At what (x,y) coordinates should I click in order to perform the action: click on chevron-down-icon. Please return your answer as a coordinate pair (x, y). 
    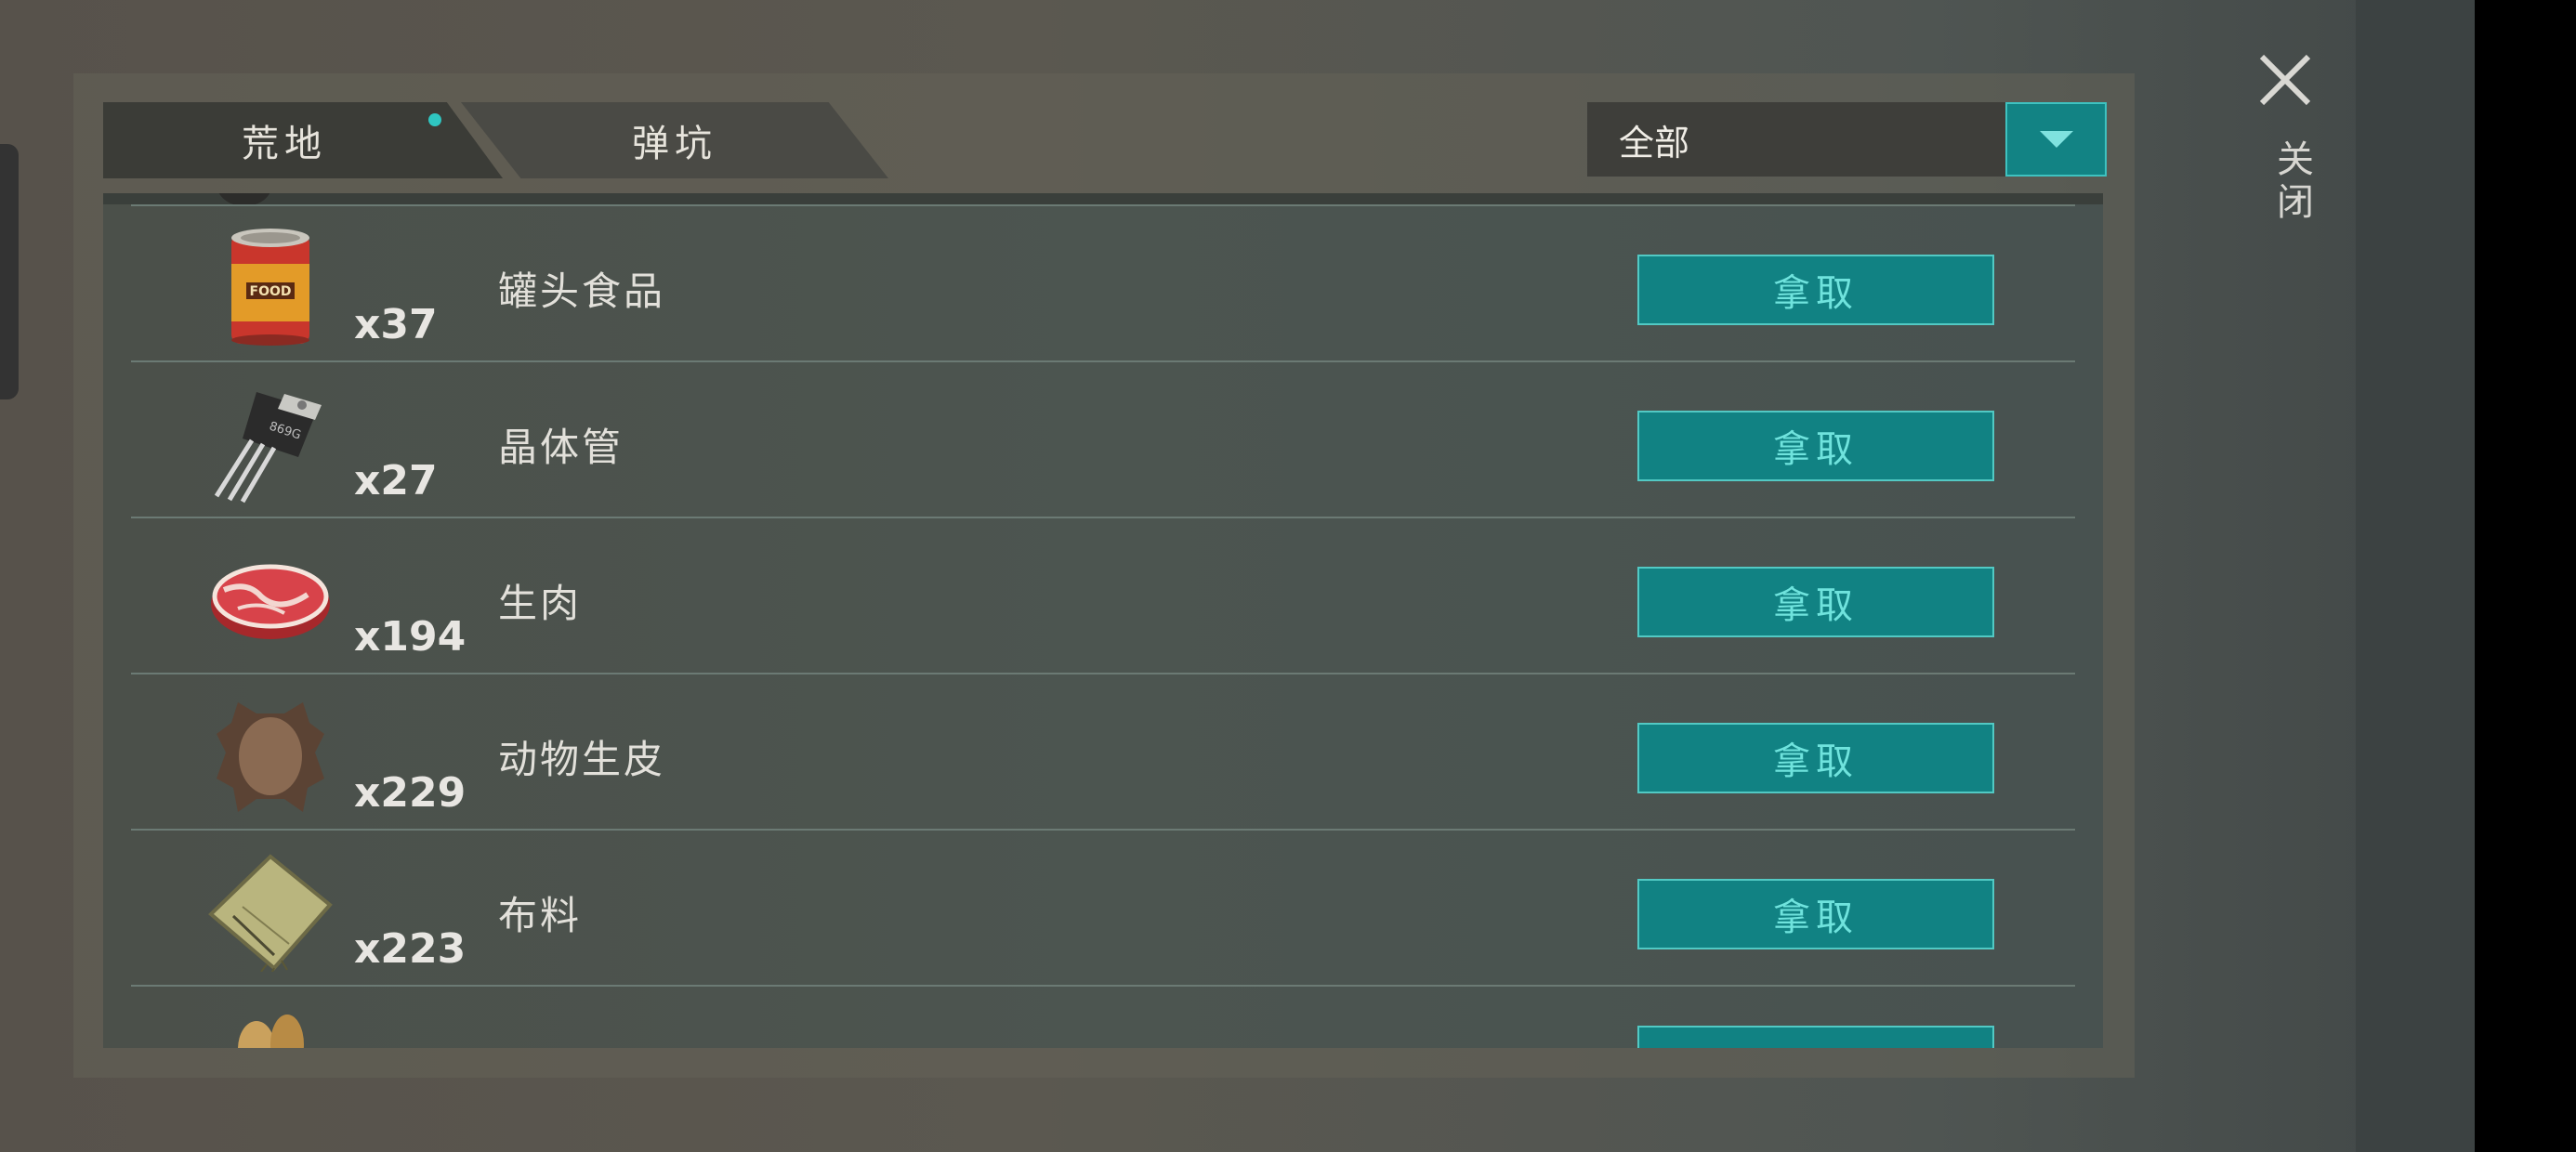
    Looking at the image, I should click on (2056, 139).